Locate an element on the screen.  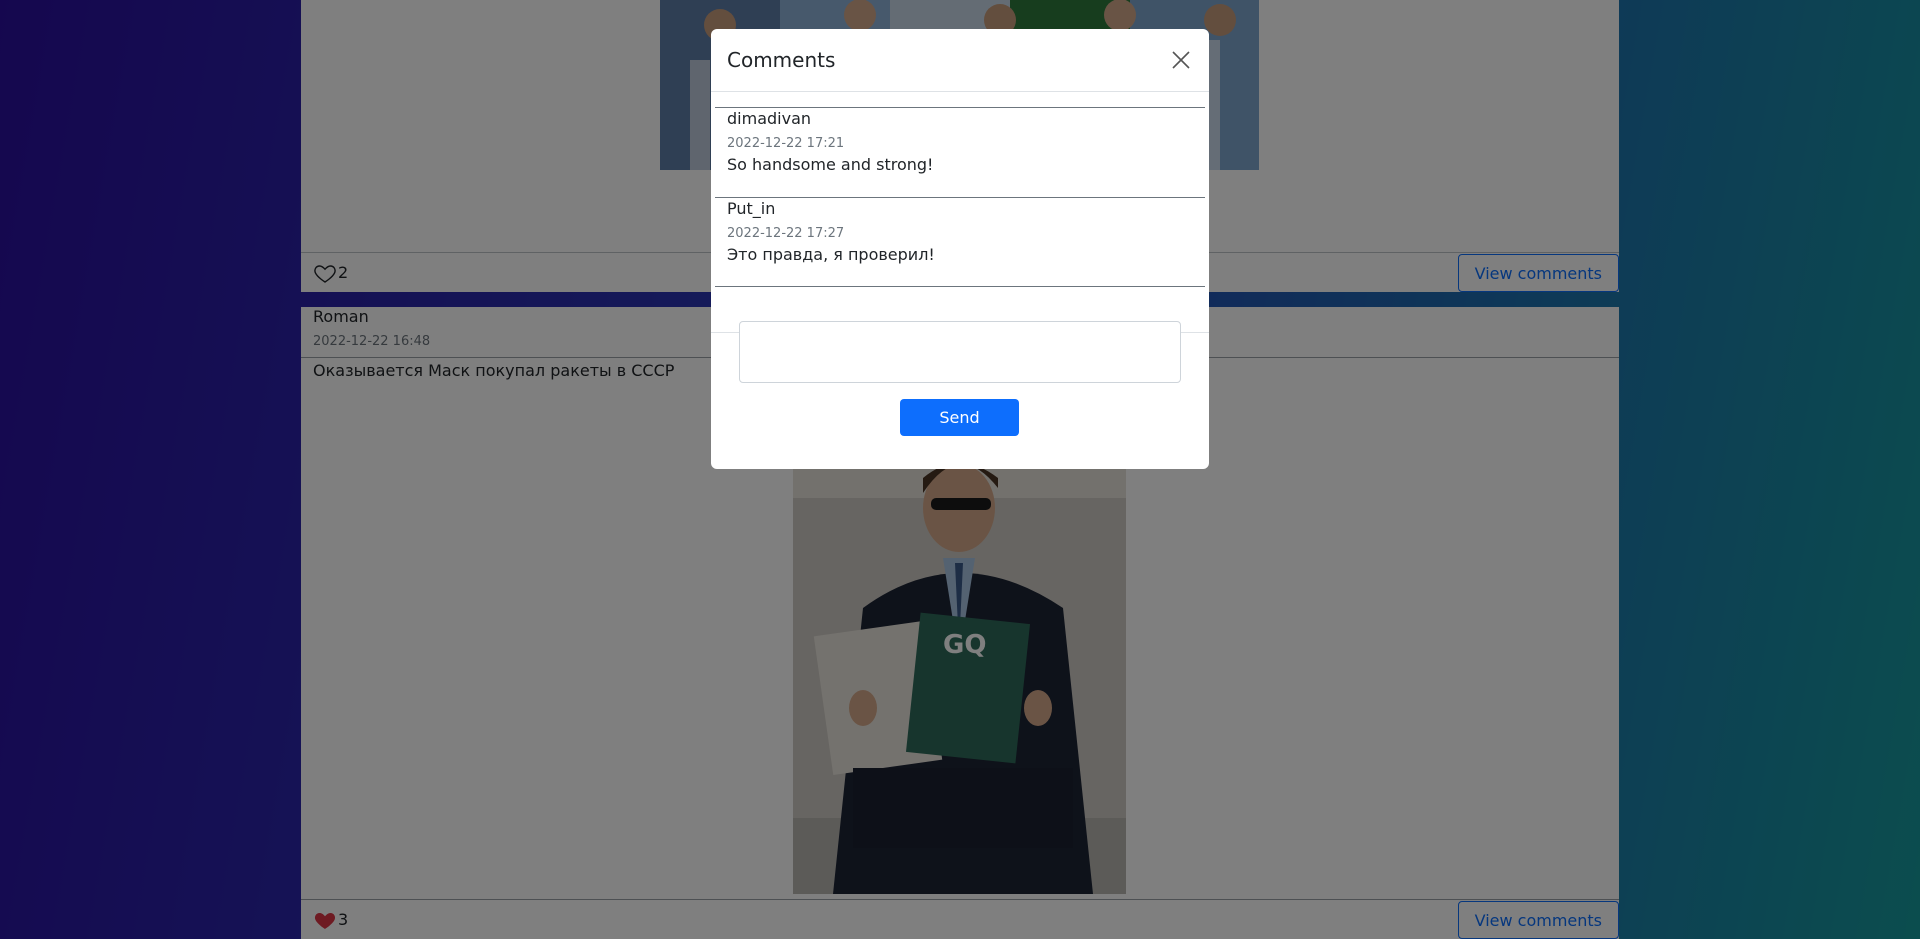
comment-input is located at coordinates (960, 352).